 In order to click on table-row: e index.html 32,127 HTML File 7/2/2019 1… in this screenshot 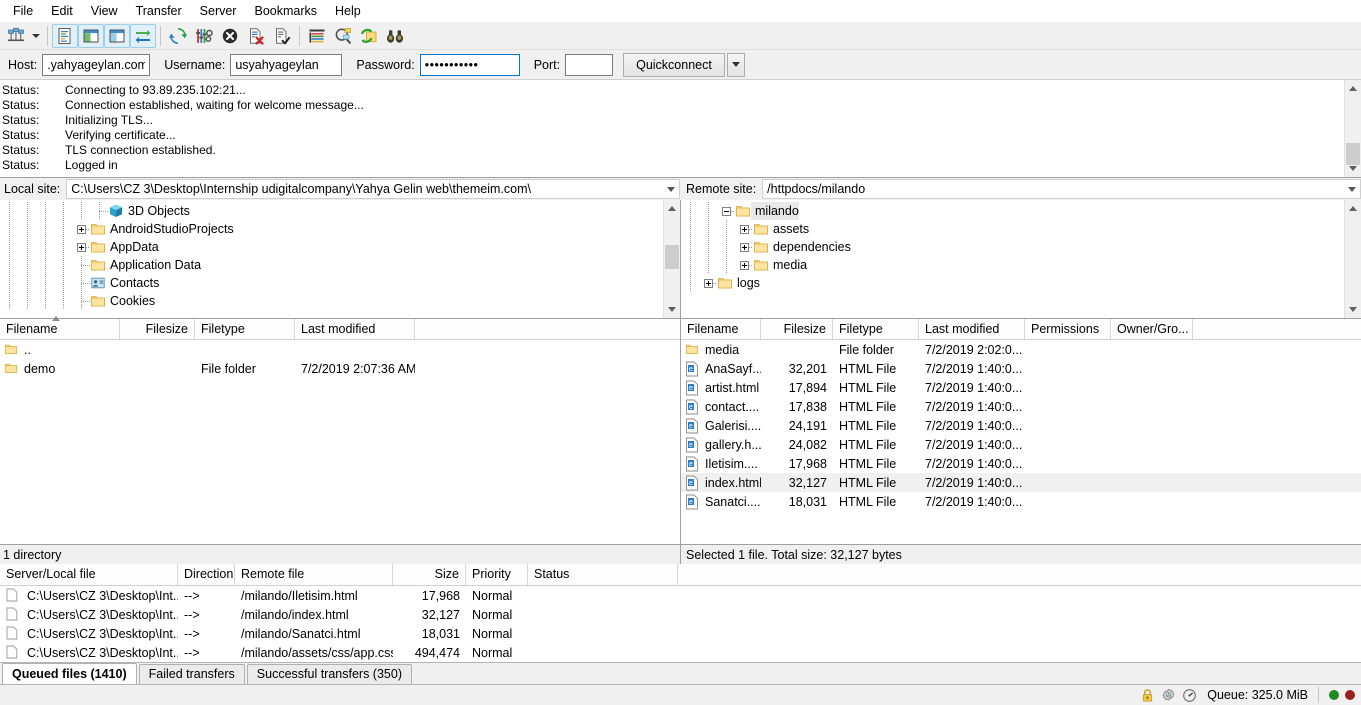, I will do `click(1021, 482)`.